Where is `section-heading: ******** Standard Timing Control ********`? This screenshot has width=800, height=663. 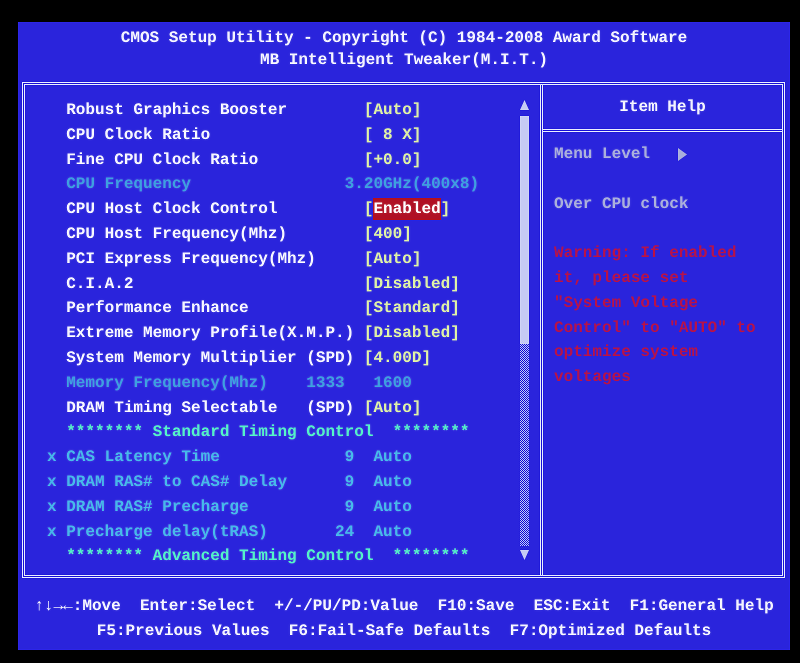 section-heading: ******** Standard Timing Control ******** is located at coordinates (268, 433).